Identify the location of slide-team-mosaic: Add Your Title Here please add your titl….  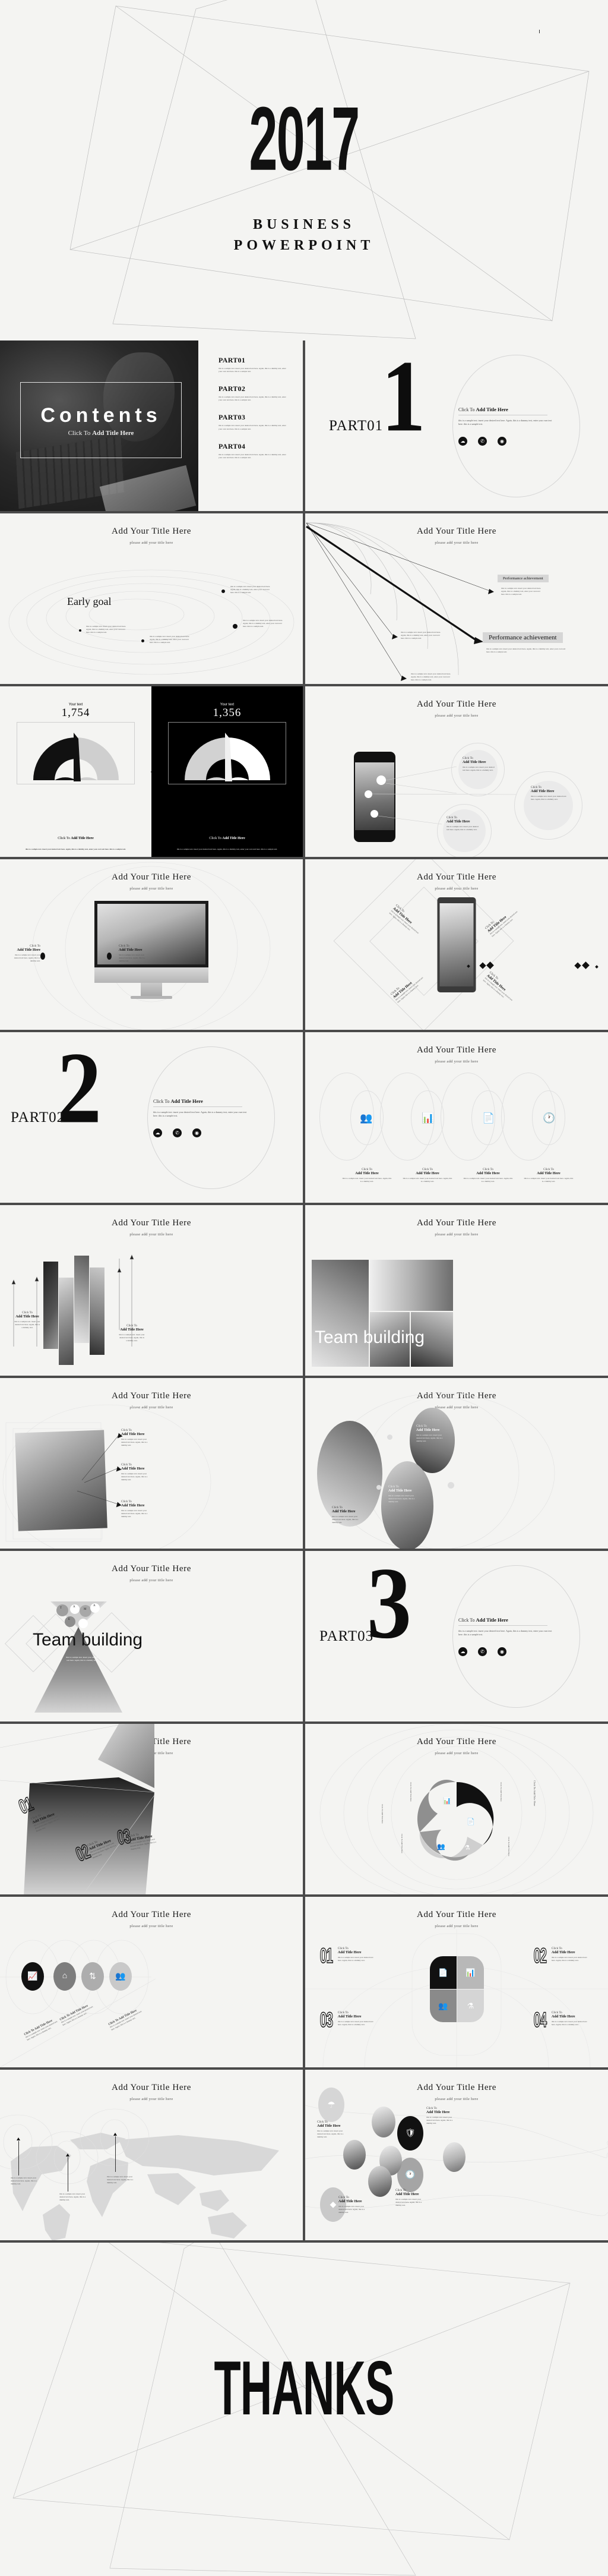
(456, 1290).